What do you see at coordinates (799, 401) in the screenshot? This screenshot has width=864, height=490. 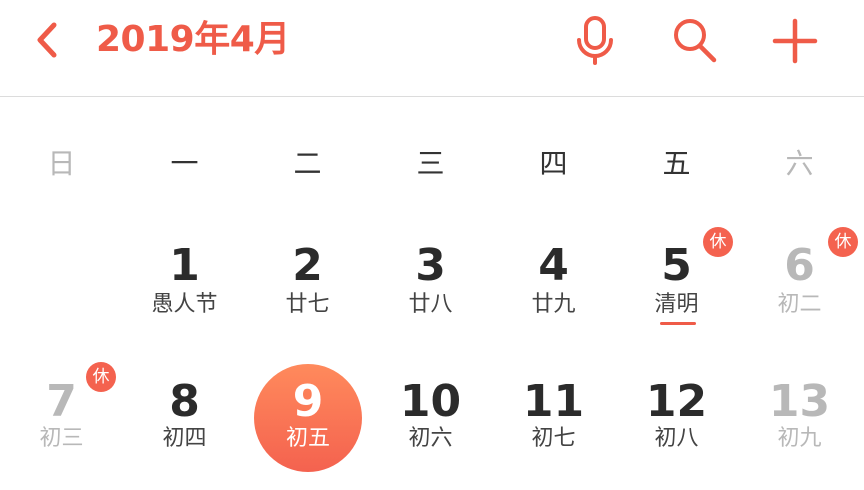 I see `day-number: 13` at bounding box center [799, 401].